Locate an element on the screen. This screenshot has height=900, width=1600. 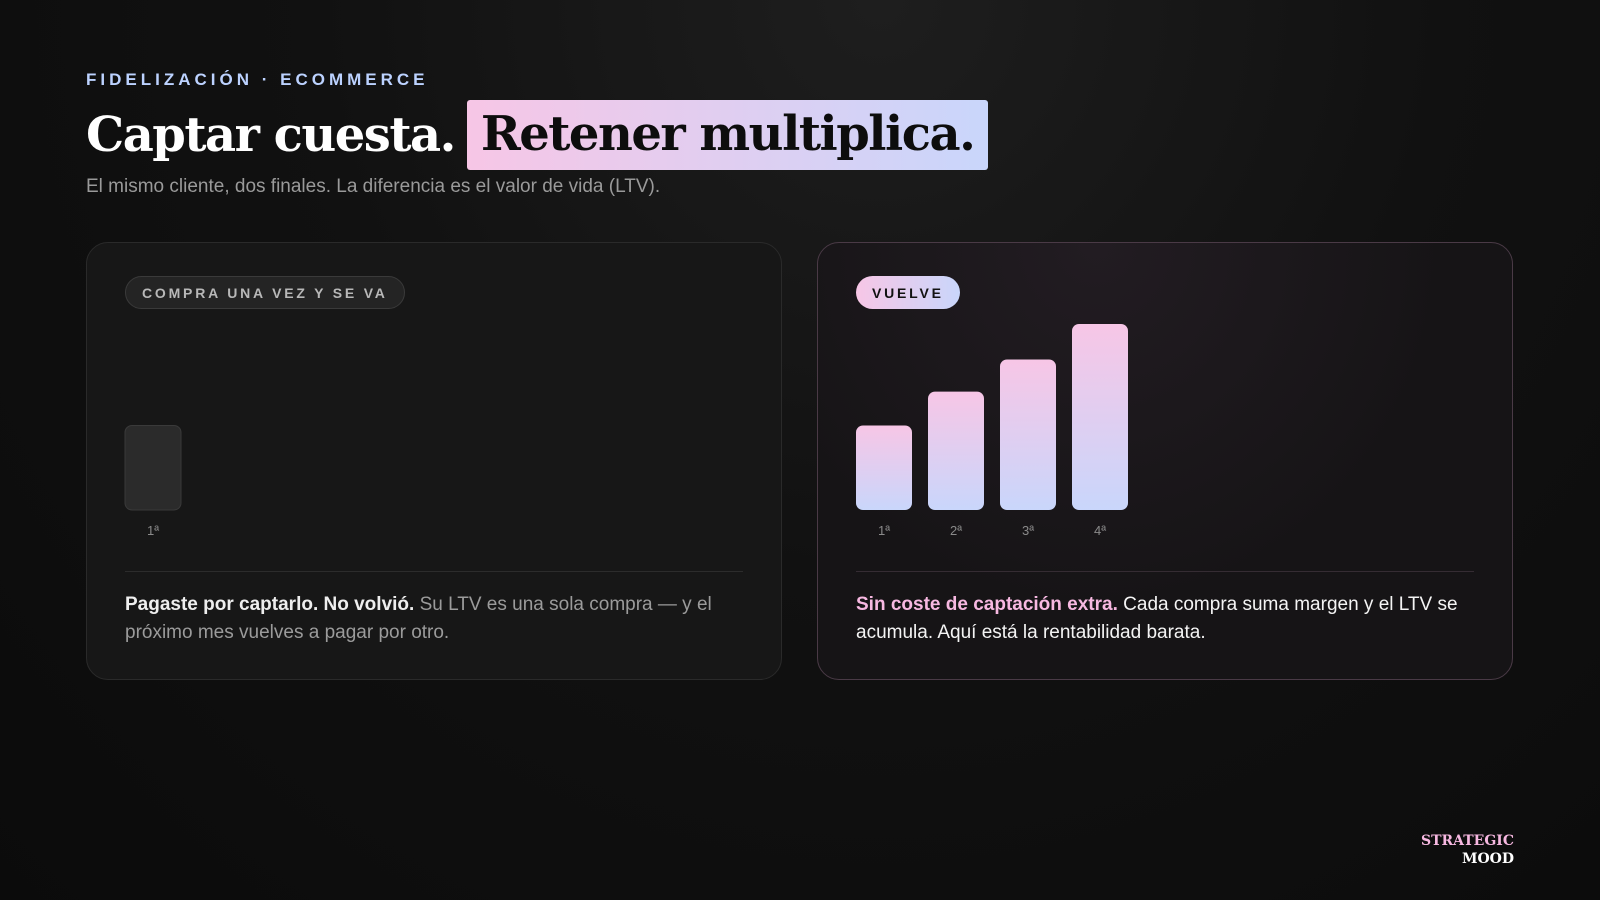
brand-logo: STRATEGIC MOOD is located at coordinates (1467, 850).